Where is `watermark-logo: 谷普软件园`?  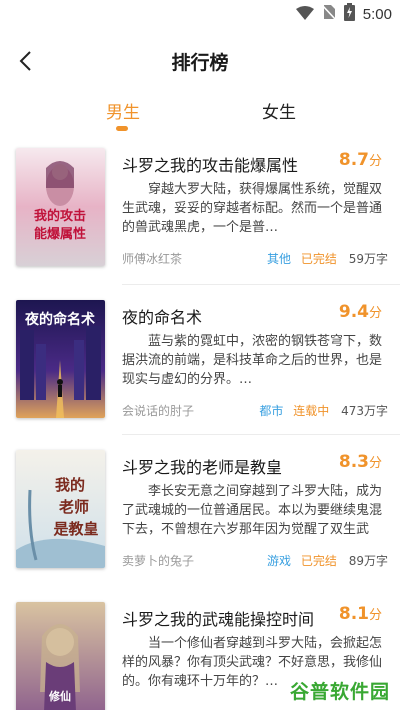 watermark-logo: 谷普软件园 is located at coordinates (340, 690).